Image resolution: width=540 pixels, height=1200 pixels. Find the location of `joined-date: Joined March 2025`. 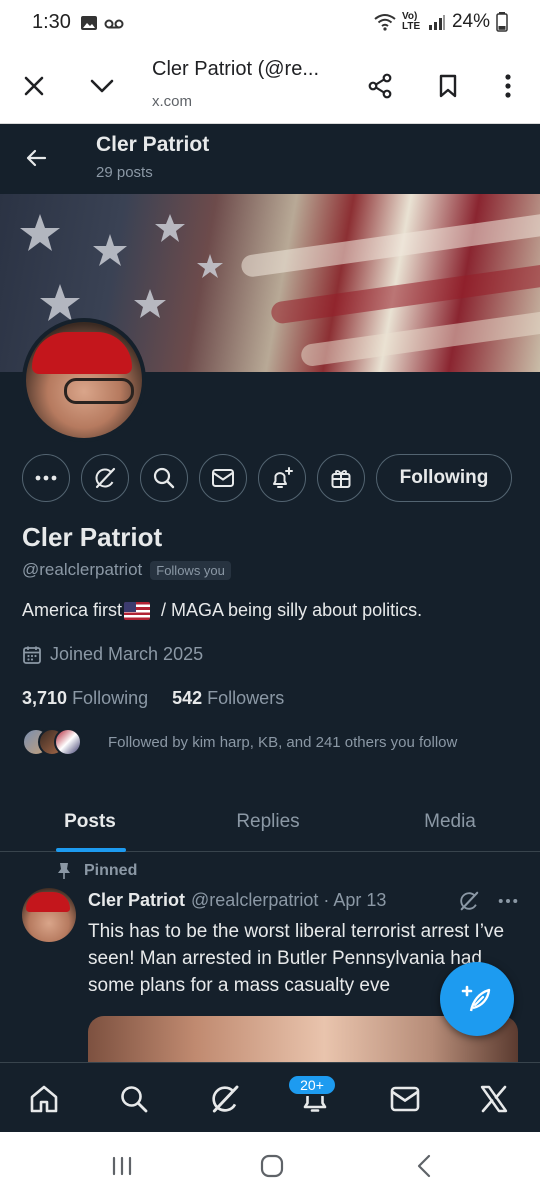

joined-date: Joined March 2025 is located at coordinates (112, 654).